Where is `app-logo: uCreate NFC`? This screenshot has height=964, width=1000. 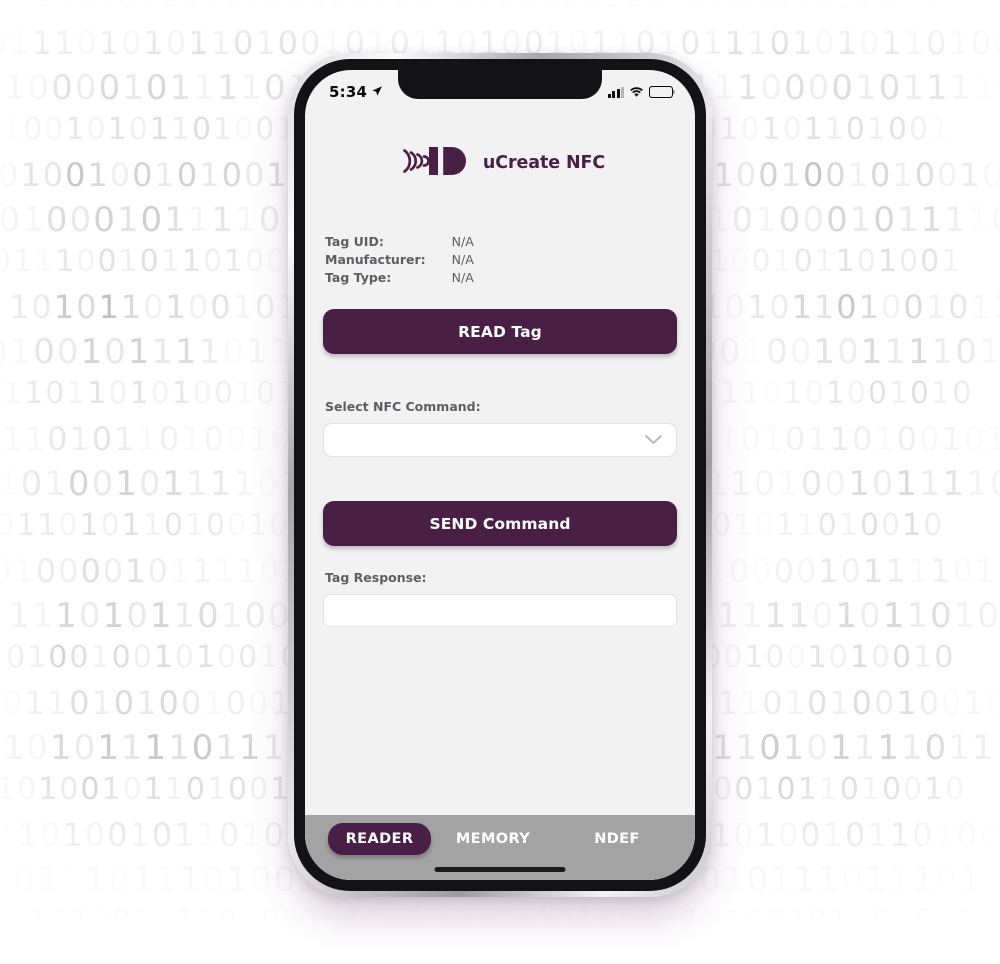
app-logo: uCreate NFC is located at coordinates (500, 152).